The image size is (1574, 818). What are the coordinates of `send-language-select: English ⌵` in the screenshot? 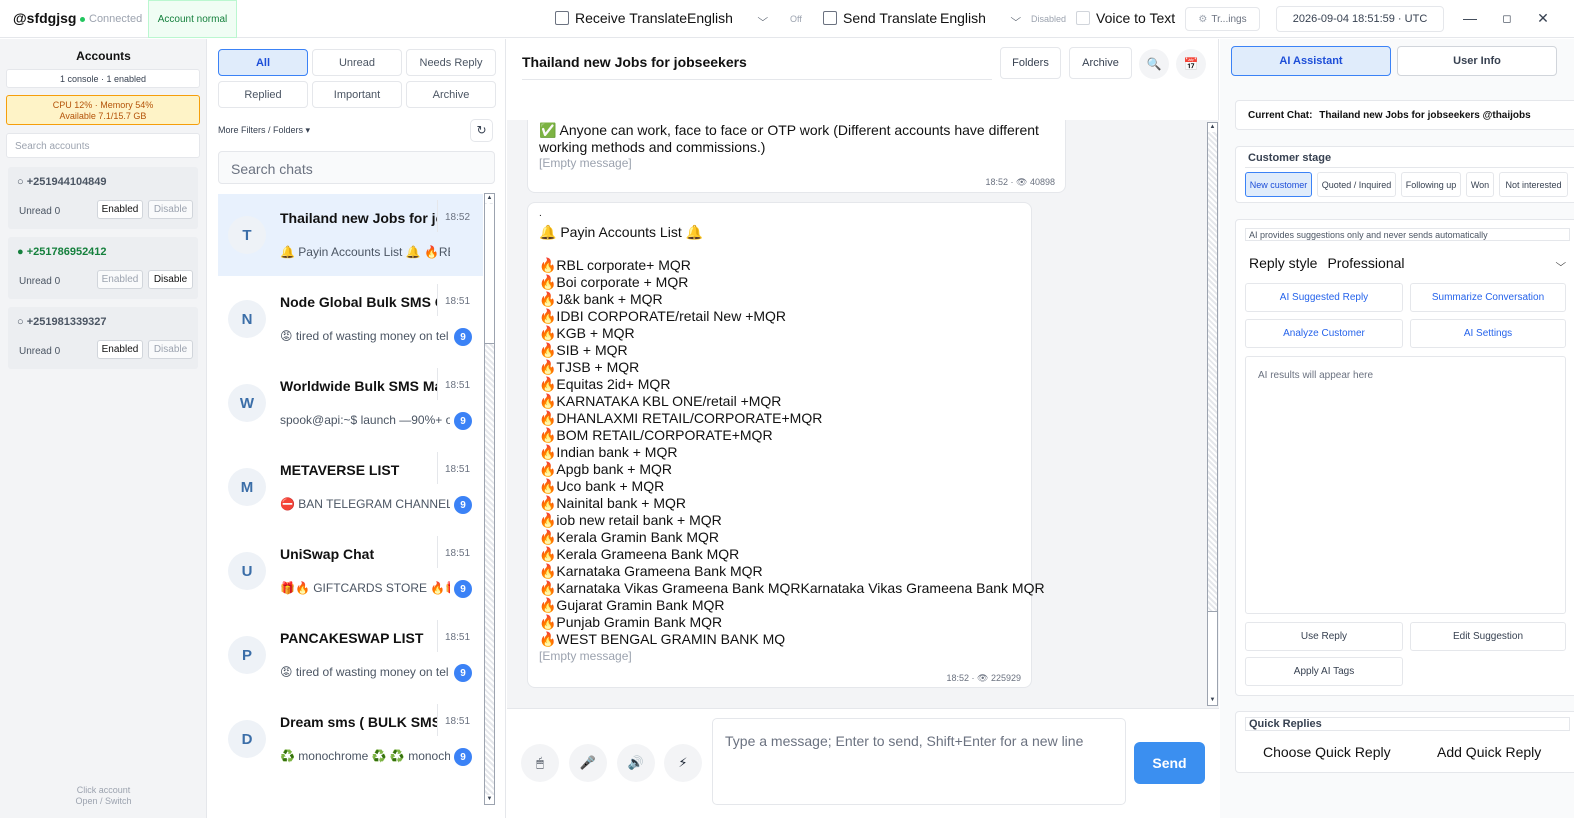 It's located at (981, 18).